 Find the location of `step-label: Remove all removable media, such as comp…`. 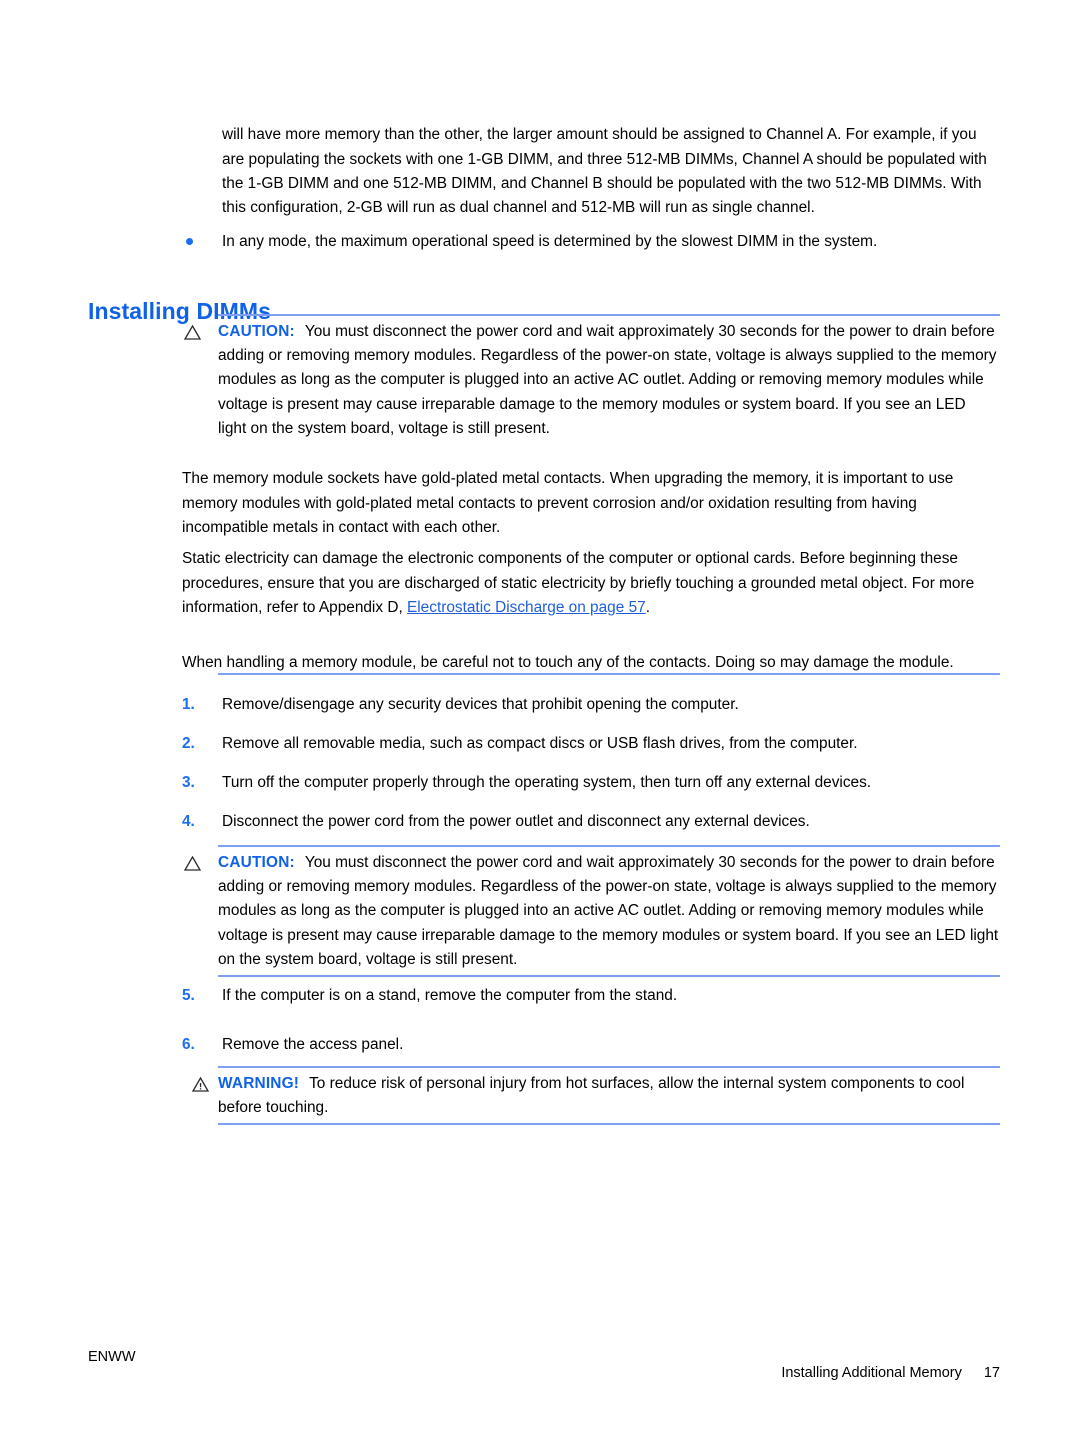

step-label: Remove all removable media, such as comp… is located at coordinates (540, 743).